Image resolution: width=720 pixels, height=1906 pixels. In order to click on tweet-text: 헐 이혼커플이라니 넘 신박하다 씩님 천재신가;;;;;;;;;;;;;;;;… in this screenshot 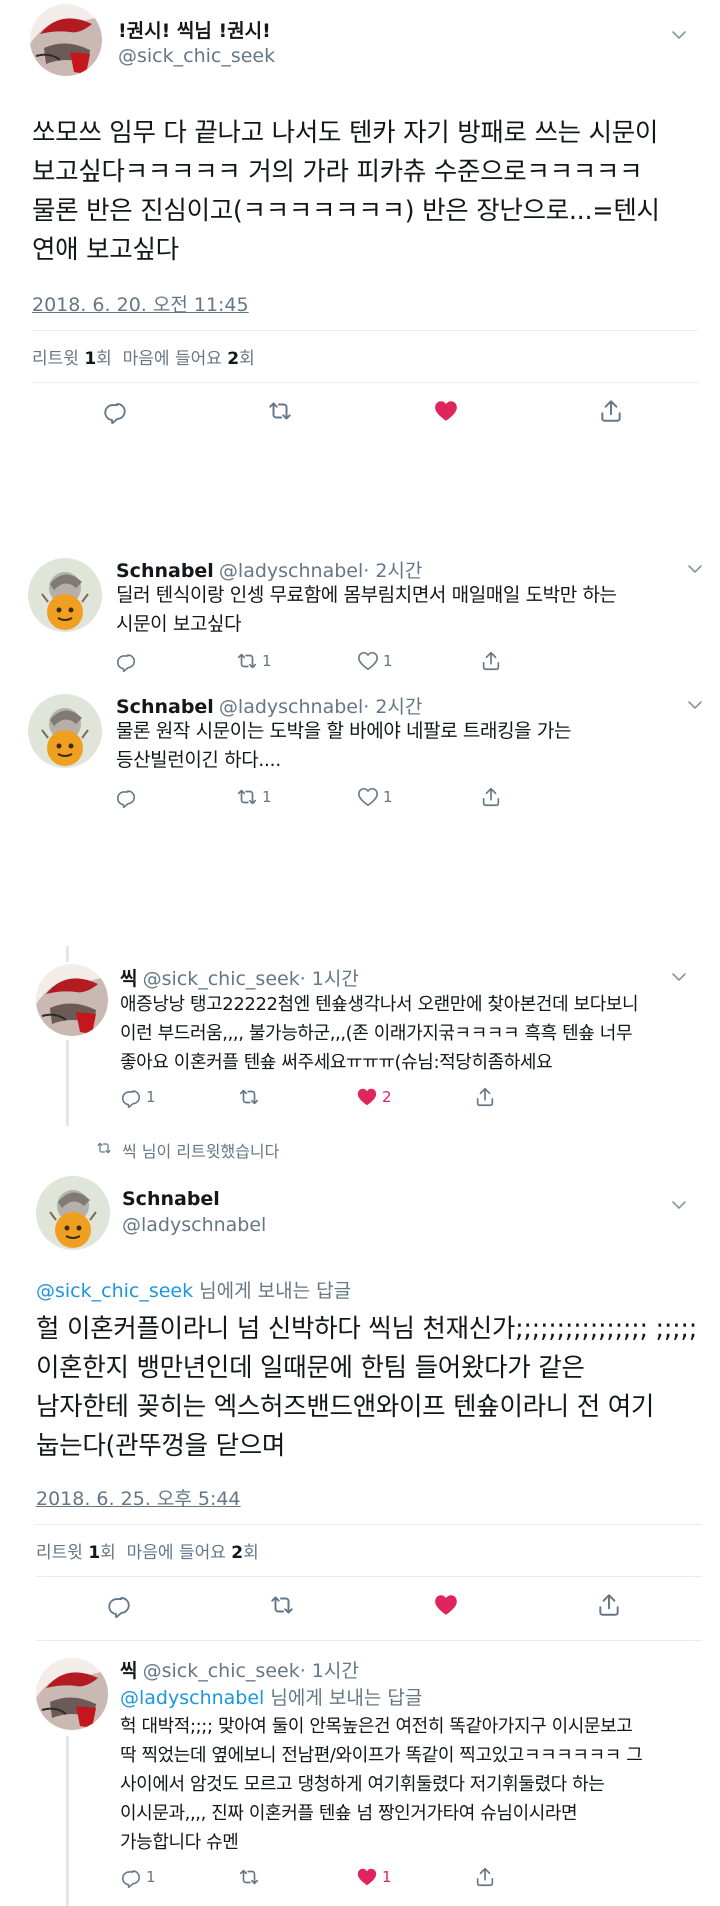, I will do `click(368, 1388)`.